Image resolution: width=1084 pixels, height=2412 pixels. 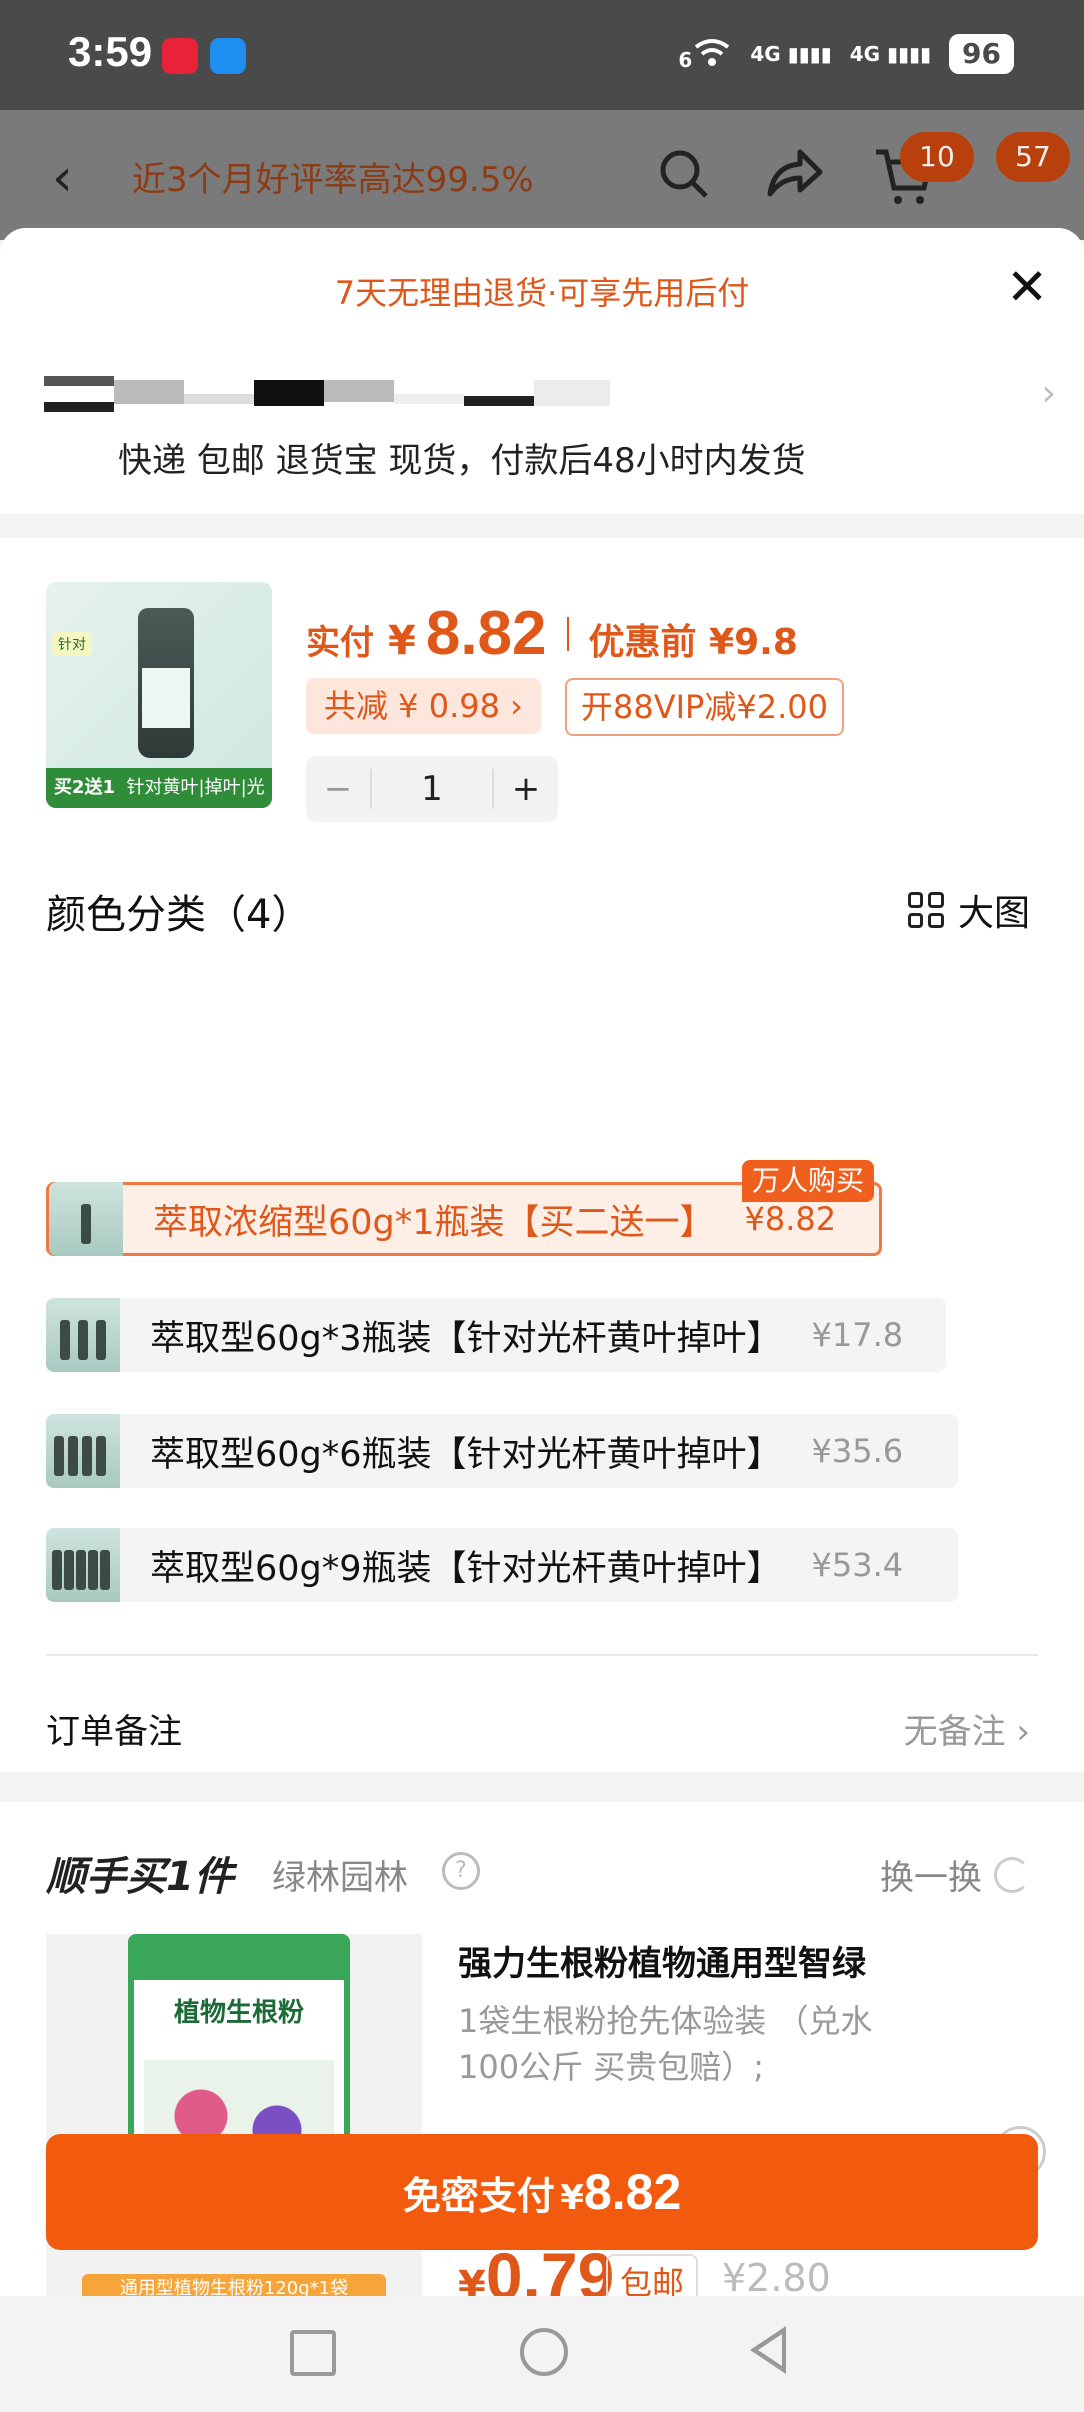 I want to click on order-remark-value: 无备注 ›, so click(x=967, y=1728).